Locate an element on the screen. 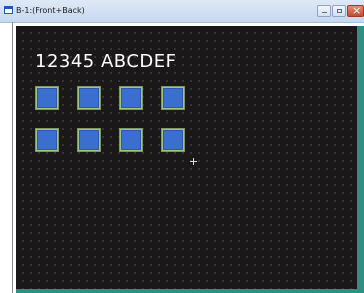  window-title: B-1:(Front+Back) is located at coordinates (50, 10).